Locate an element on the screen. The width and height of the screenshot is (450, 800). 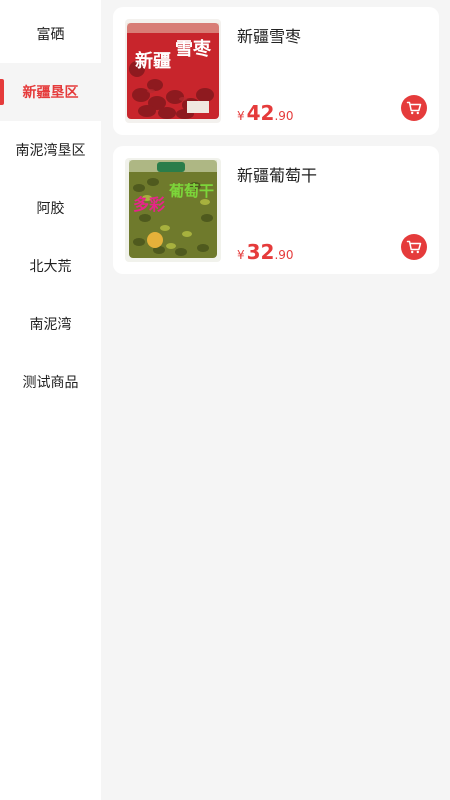
sidebar-item-label: 新疆垦区 is located at coordinates (50, 93).